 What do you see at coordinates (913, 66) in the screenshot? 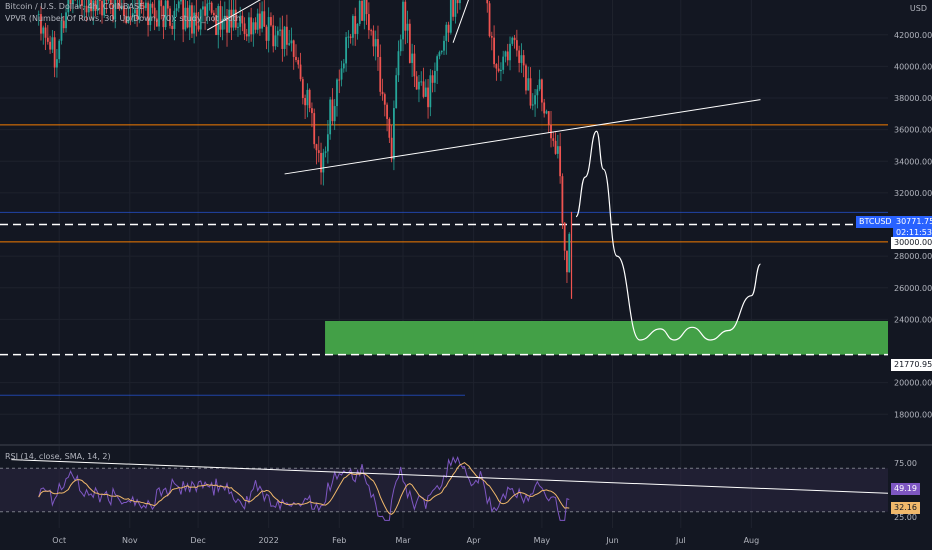
I see `price-tick-label: 40000.00` at bounding box center [913, 66].